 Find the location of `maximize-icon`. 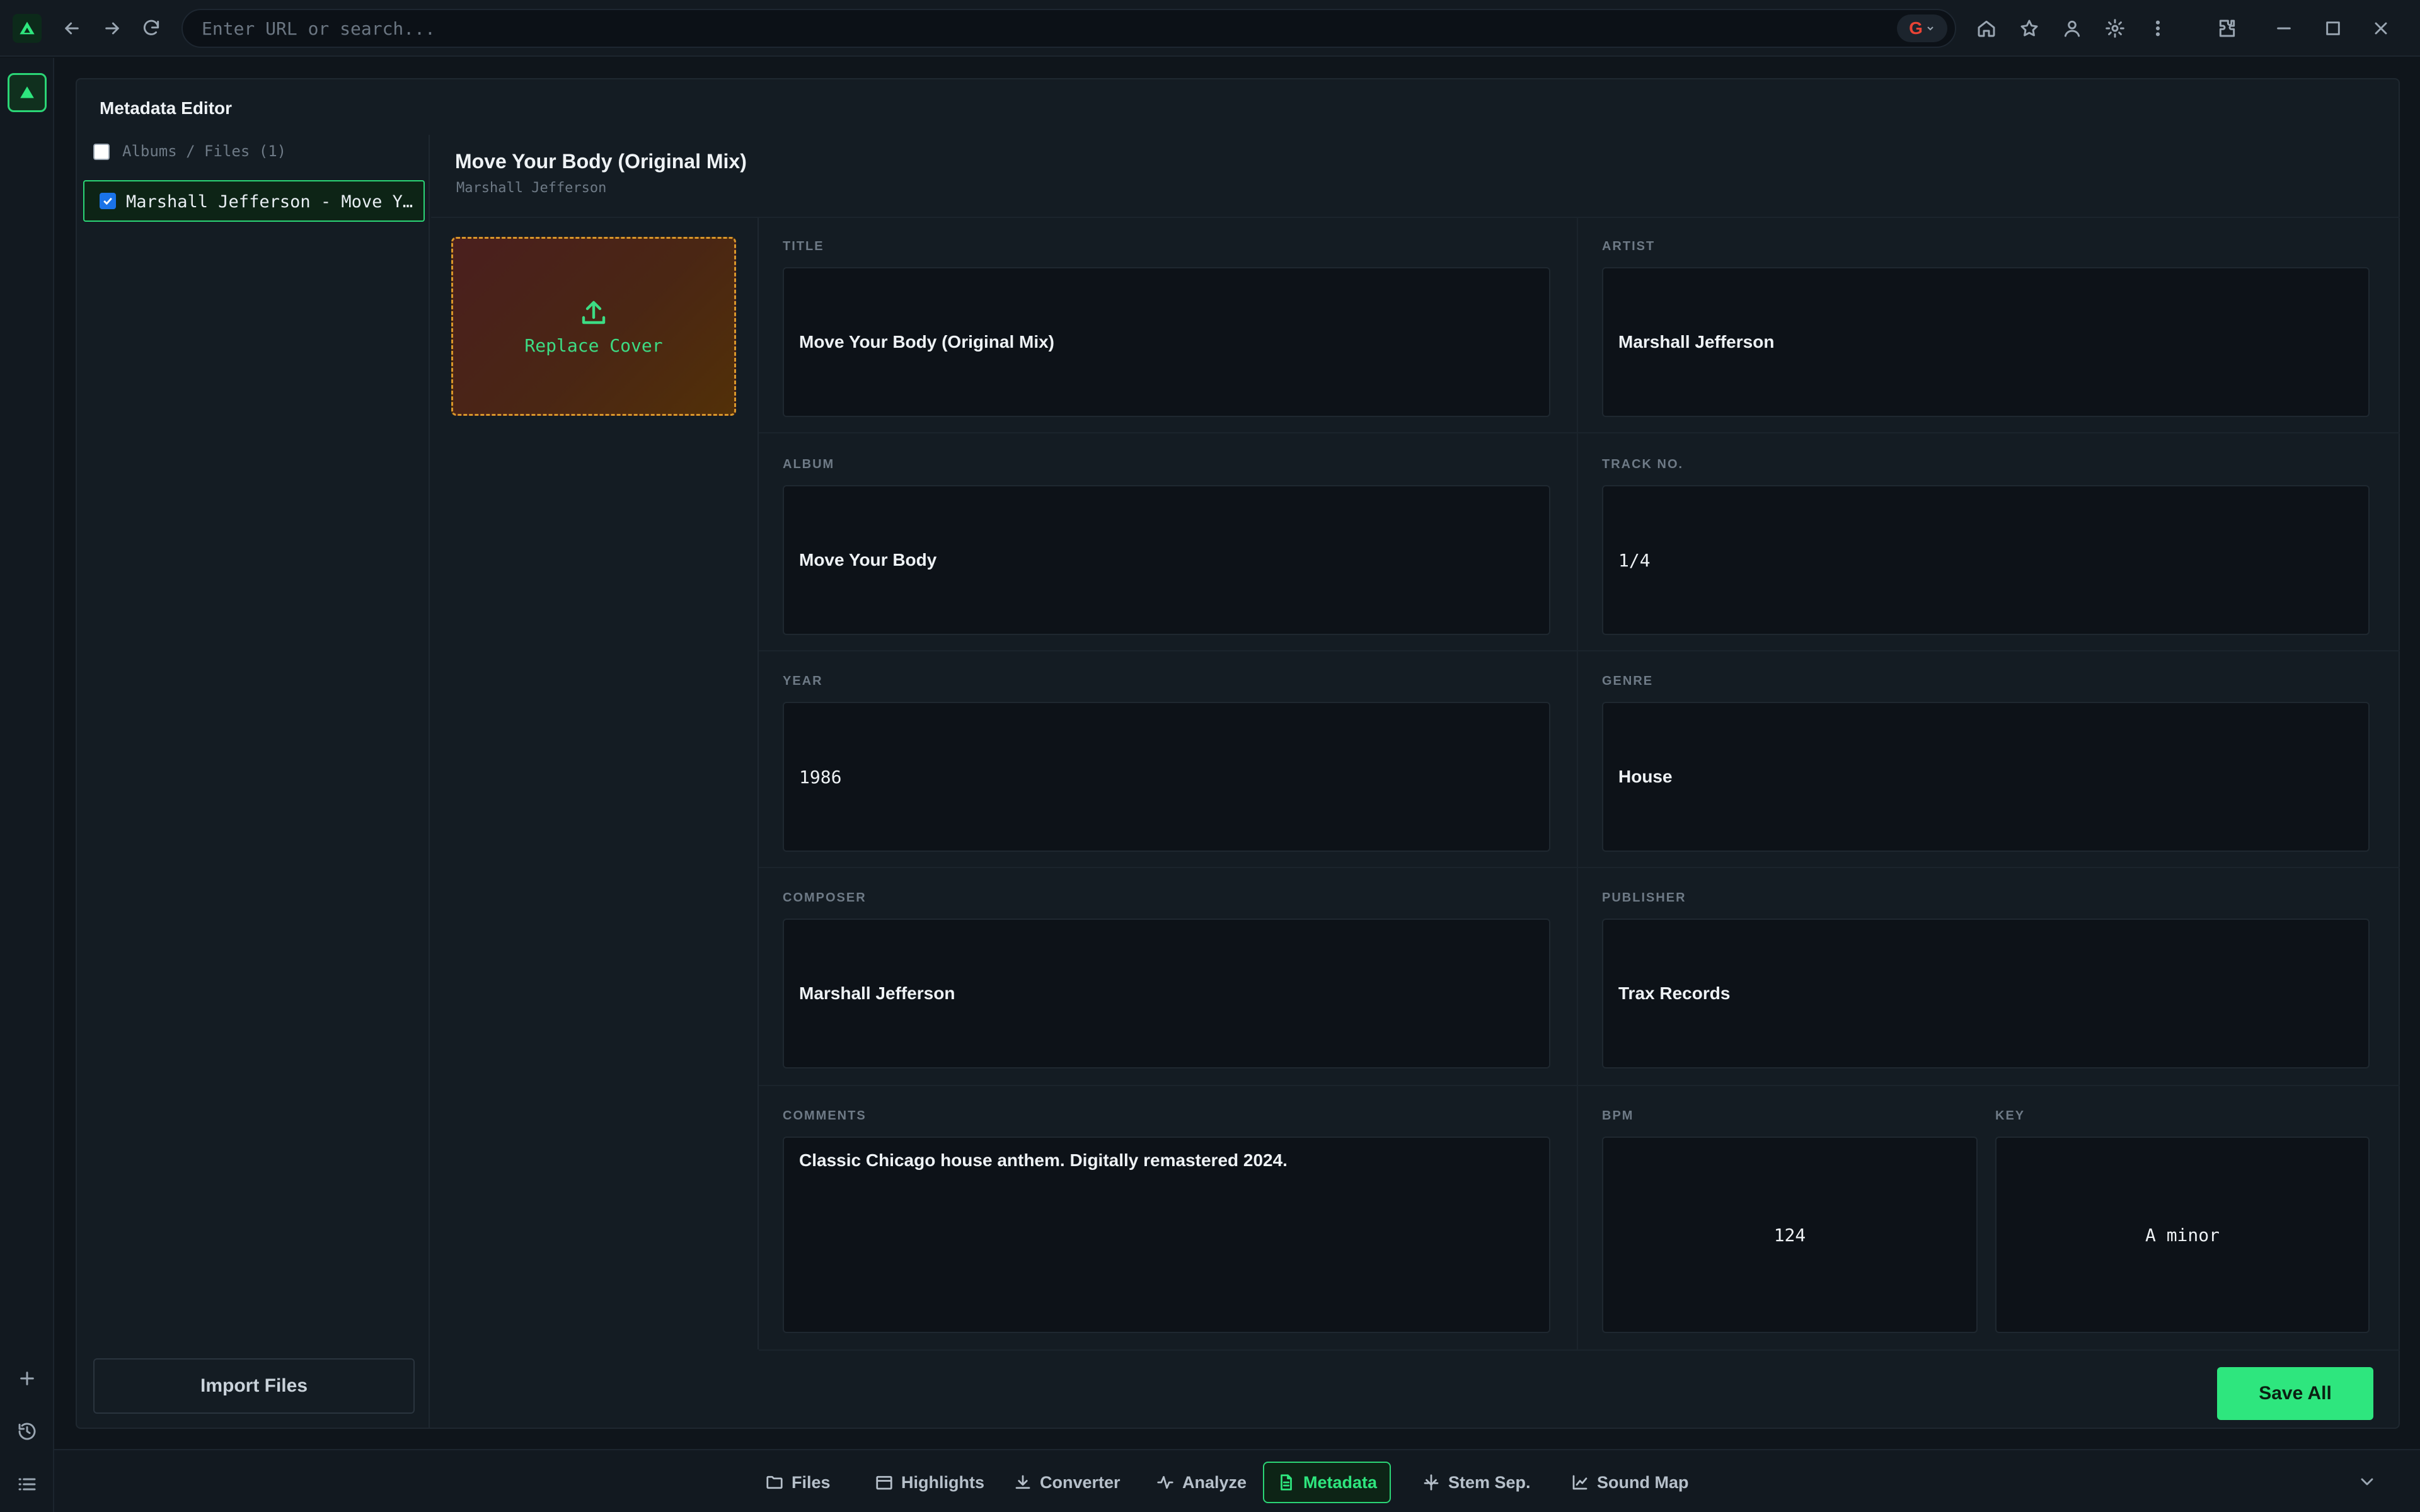

maximize-icon is located at coordinates (2333, 28).